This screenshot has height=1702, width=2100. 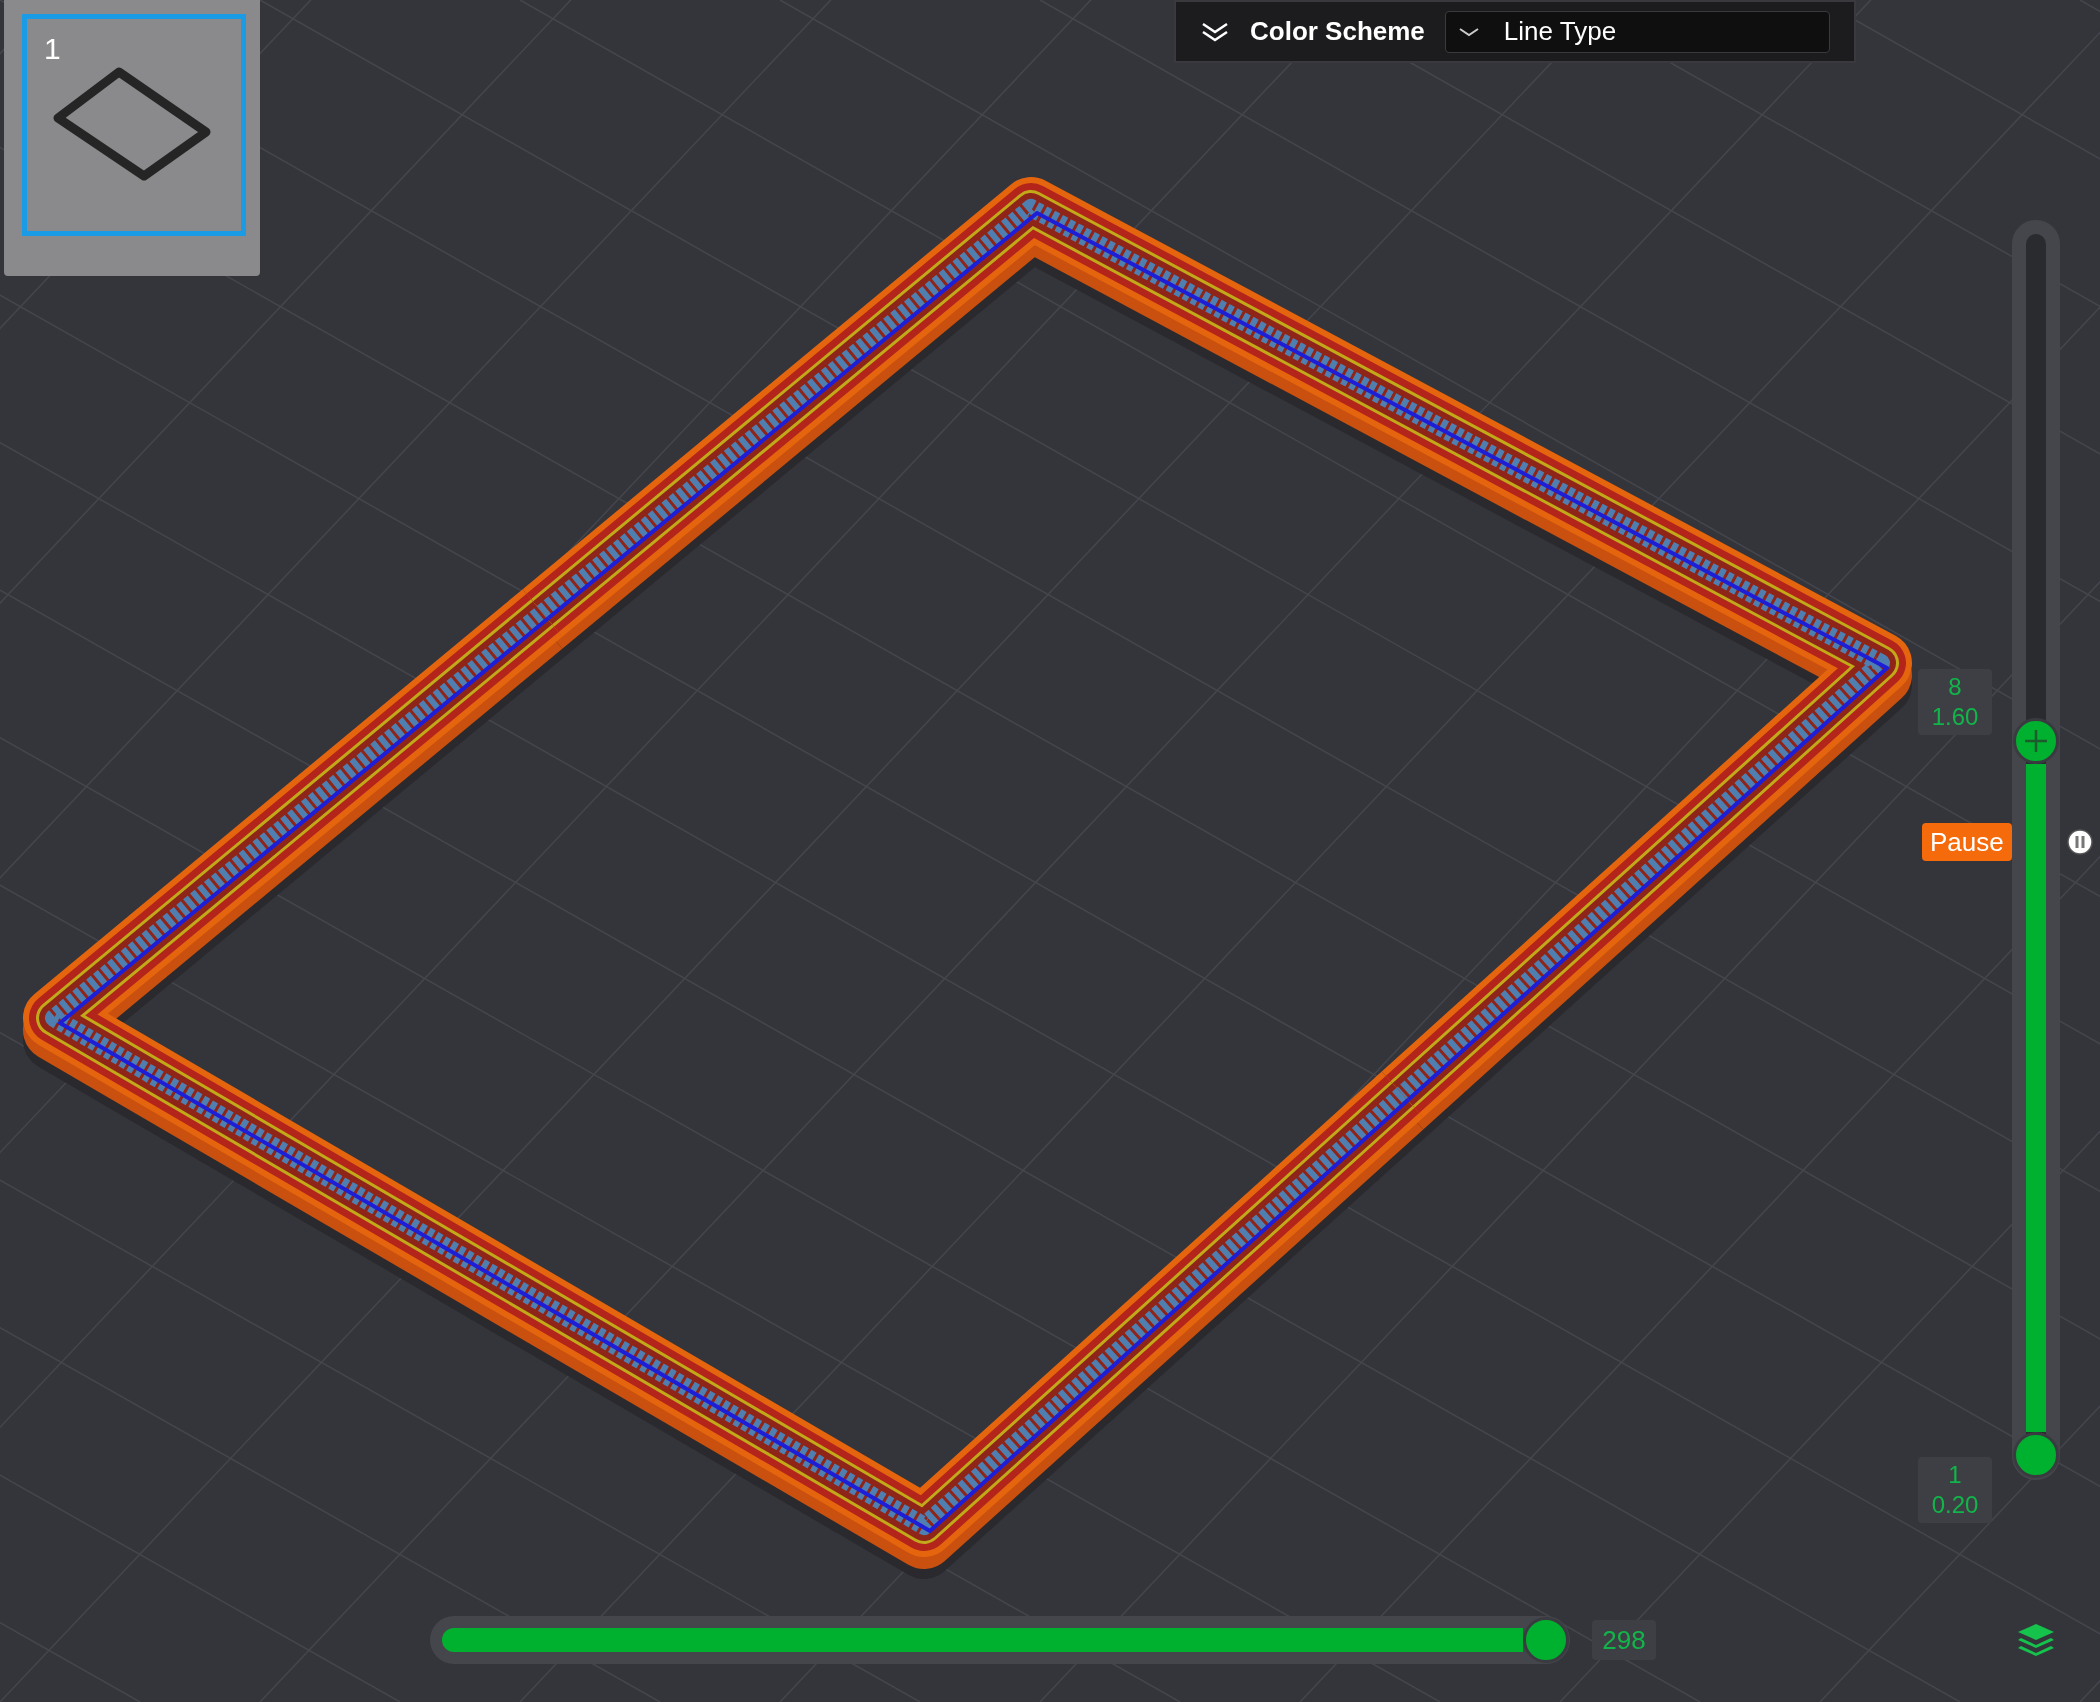 I want to click on plate-thumbnail: 1, so click(x=132, y=138).